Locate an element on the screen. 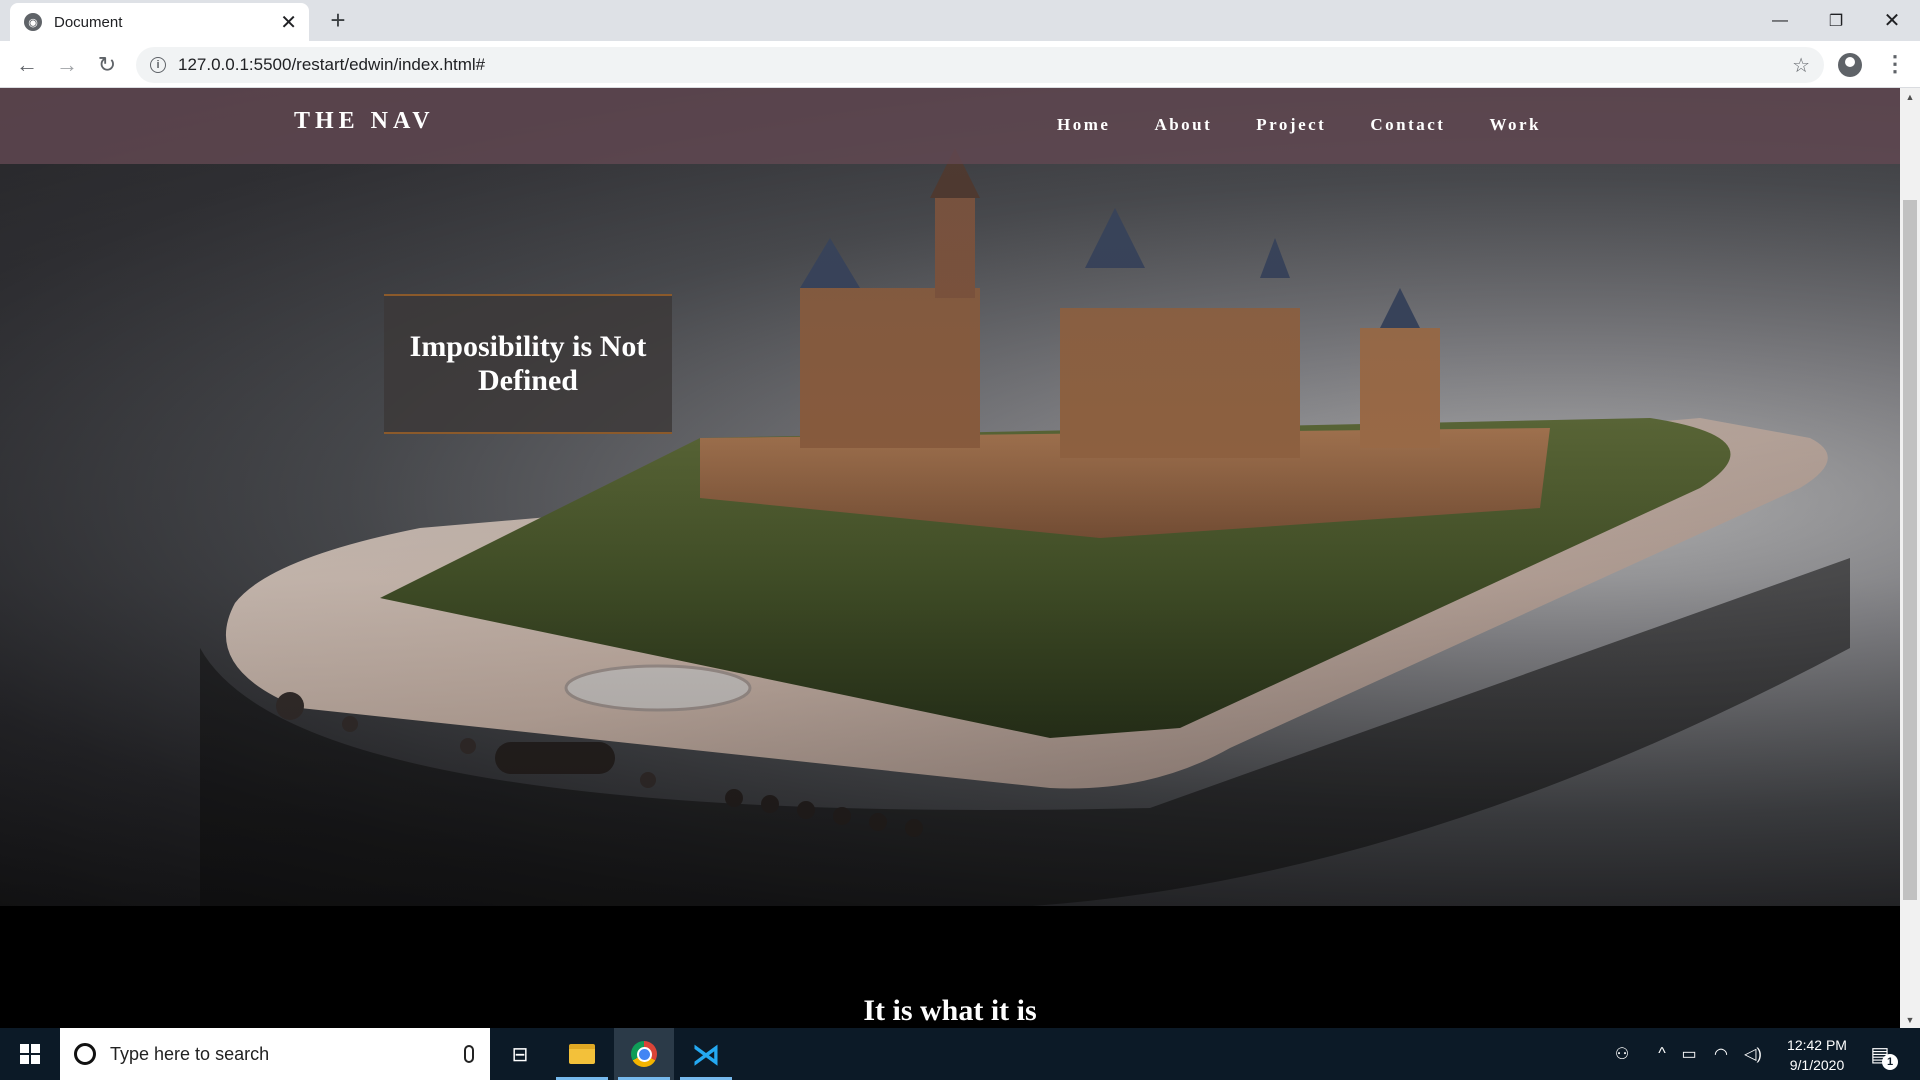 This screenshot has height=1080, width=1920. tab-title: Document is located at coordinates (88, 22).